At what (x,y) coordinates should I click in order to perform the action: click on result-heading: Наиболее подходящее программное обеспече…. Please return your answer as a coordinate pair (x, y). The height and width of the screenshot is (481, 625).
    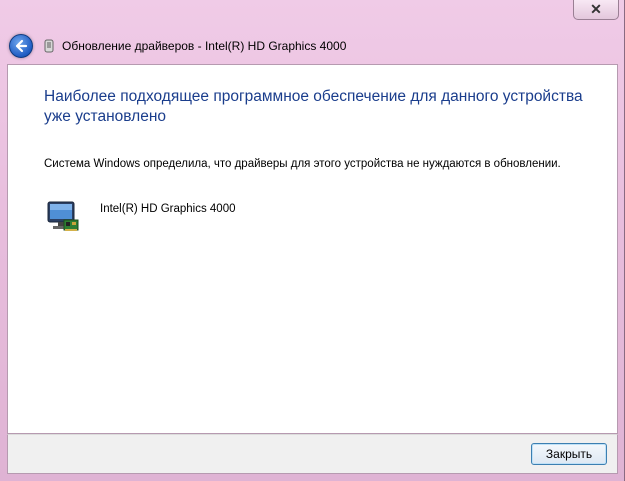
    Looking at the image, I should click on (313, 106).